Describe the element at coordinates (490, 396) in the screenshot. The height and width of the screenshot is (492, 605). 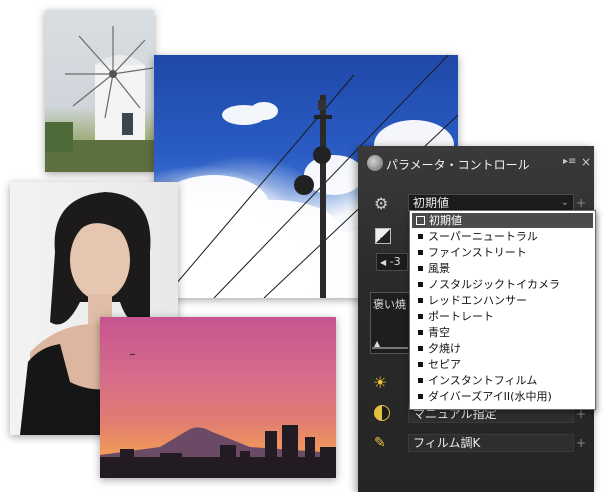
I see `option-label: ダイバーズアイII(水中用)` at that location.